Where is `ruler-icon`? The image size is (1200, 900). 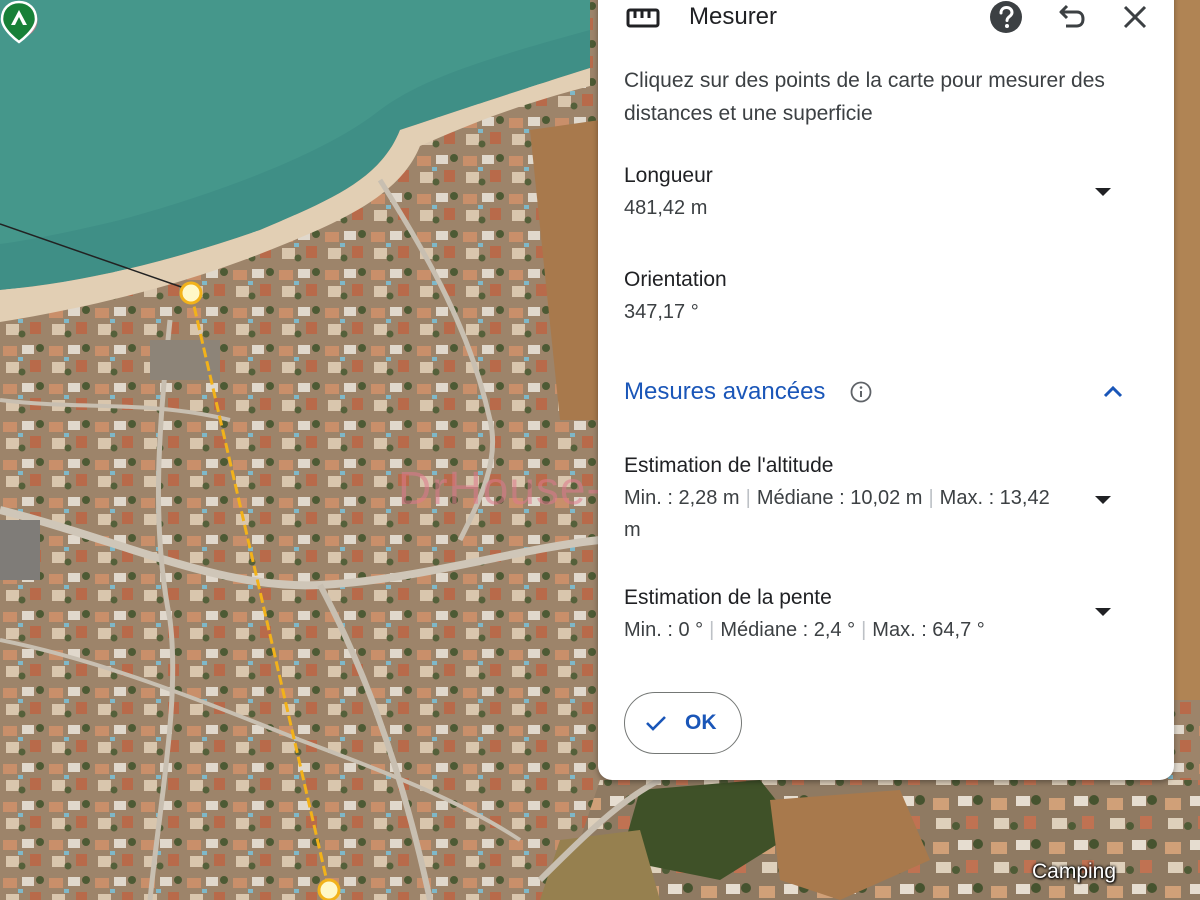 ruler-icon is located at coordinates (643, 18).